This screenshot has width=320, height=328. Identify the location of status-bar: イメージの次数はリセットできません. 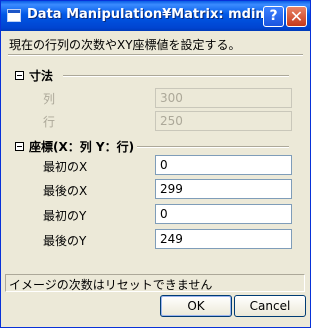
(155, 283).